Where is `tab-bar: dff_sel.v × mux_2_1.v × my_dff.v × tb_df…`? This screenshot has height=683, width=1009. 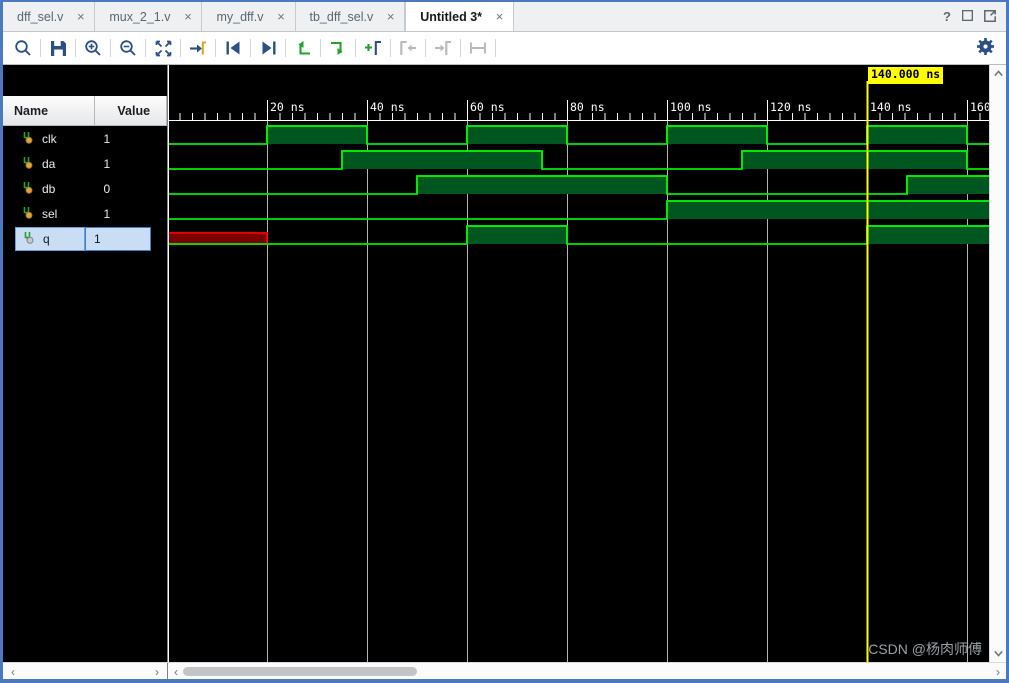
tab-bar: dff_sel.v × mux_2_1.v × my_dff.v × tb_df… is located at coordinates (504, 17).